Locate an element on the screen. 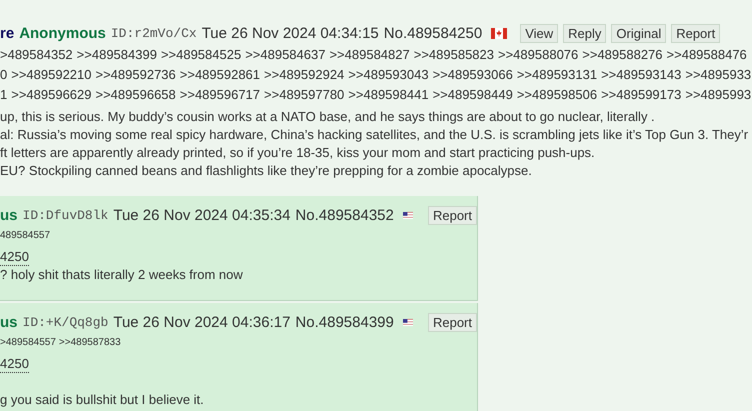 The width and height of the screenshot is (752, 411). post-action-button: Original is located at coordinates (638, 33).